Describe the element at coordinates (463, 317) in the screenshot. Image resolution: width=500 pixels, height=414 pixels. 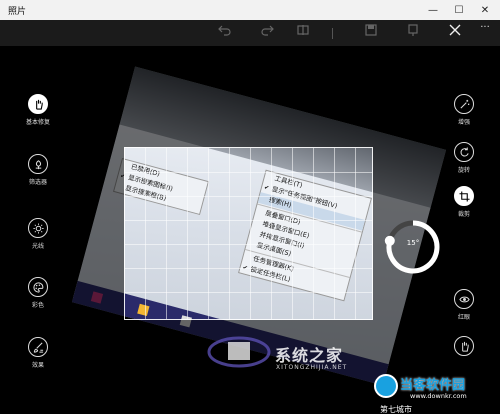
I see `red-eye-label: 红眼` at that location.